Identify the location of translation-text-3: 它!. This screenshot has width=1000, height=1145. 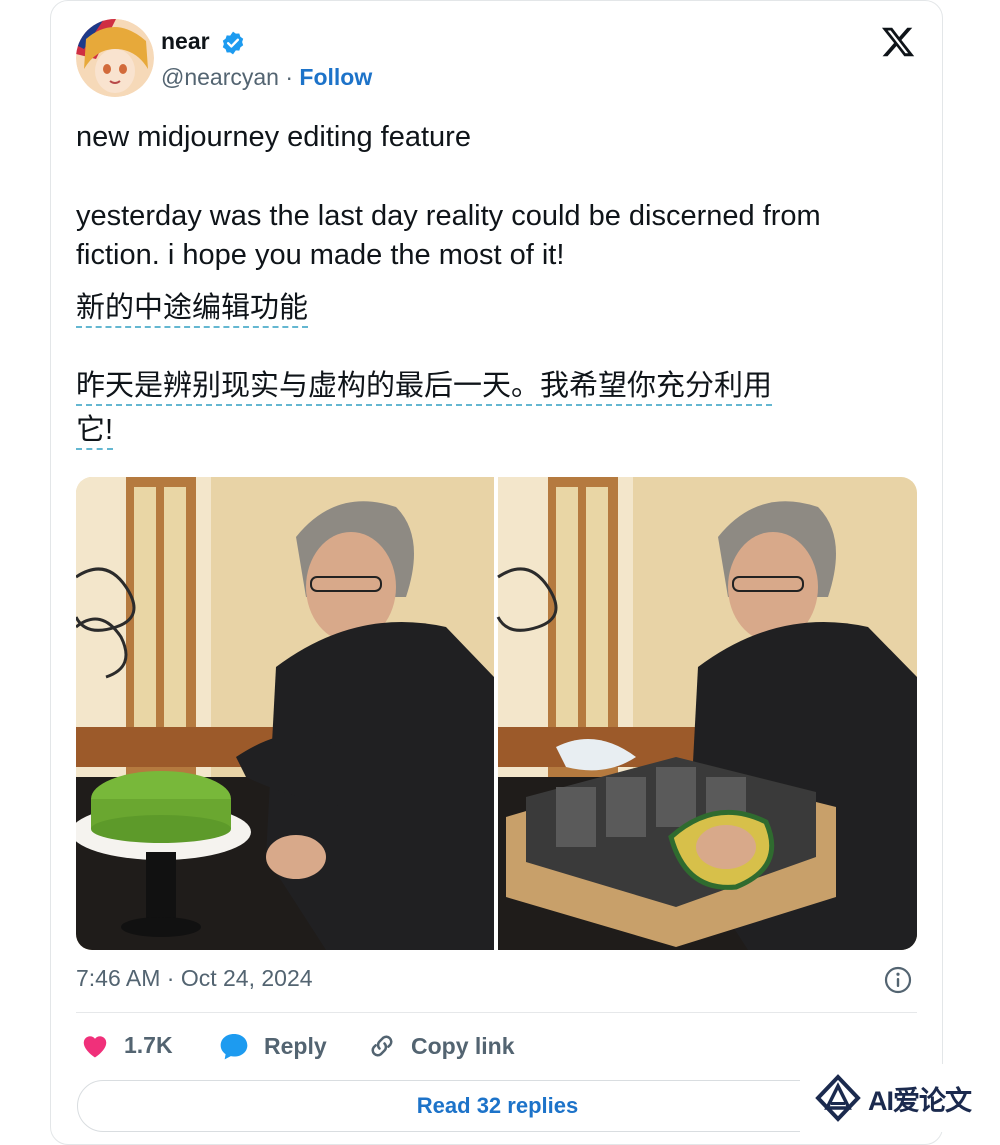
(95, 432).